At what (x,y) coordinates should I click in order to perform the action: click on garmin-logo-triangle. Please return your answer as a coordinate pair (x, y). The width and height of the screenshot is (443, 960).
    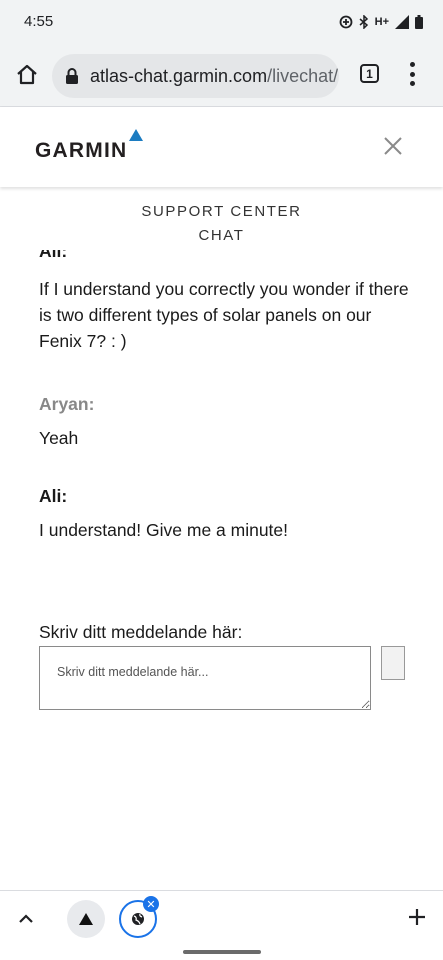
    Looking at the image, I should click on (136, 135).